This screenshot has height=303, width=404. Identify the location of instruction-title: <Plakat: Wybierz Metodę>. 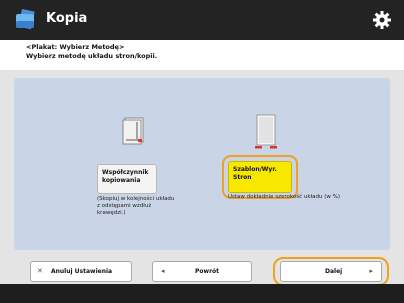
(75, 47).